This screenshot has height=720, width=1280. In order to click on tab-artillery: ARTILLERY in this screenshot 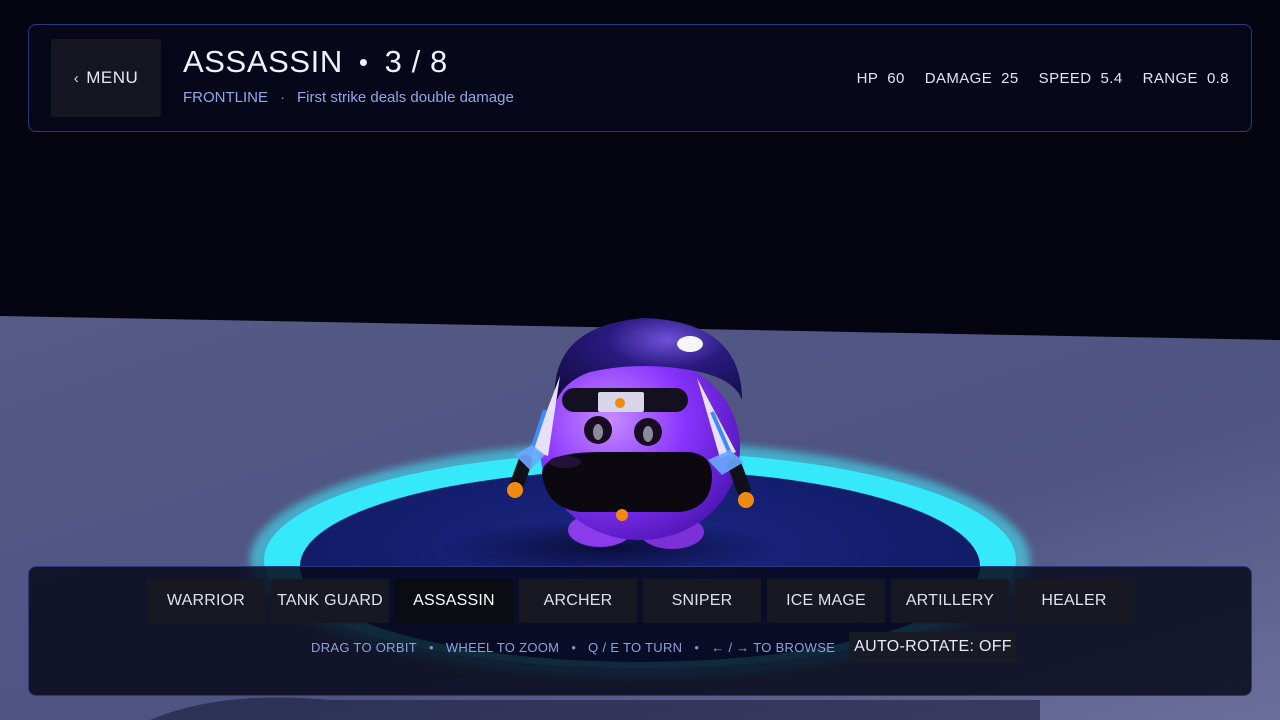, I will do `click(950, 601)`.